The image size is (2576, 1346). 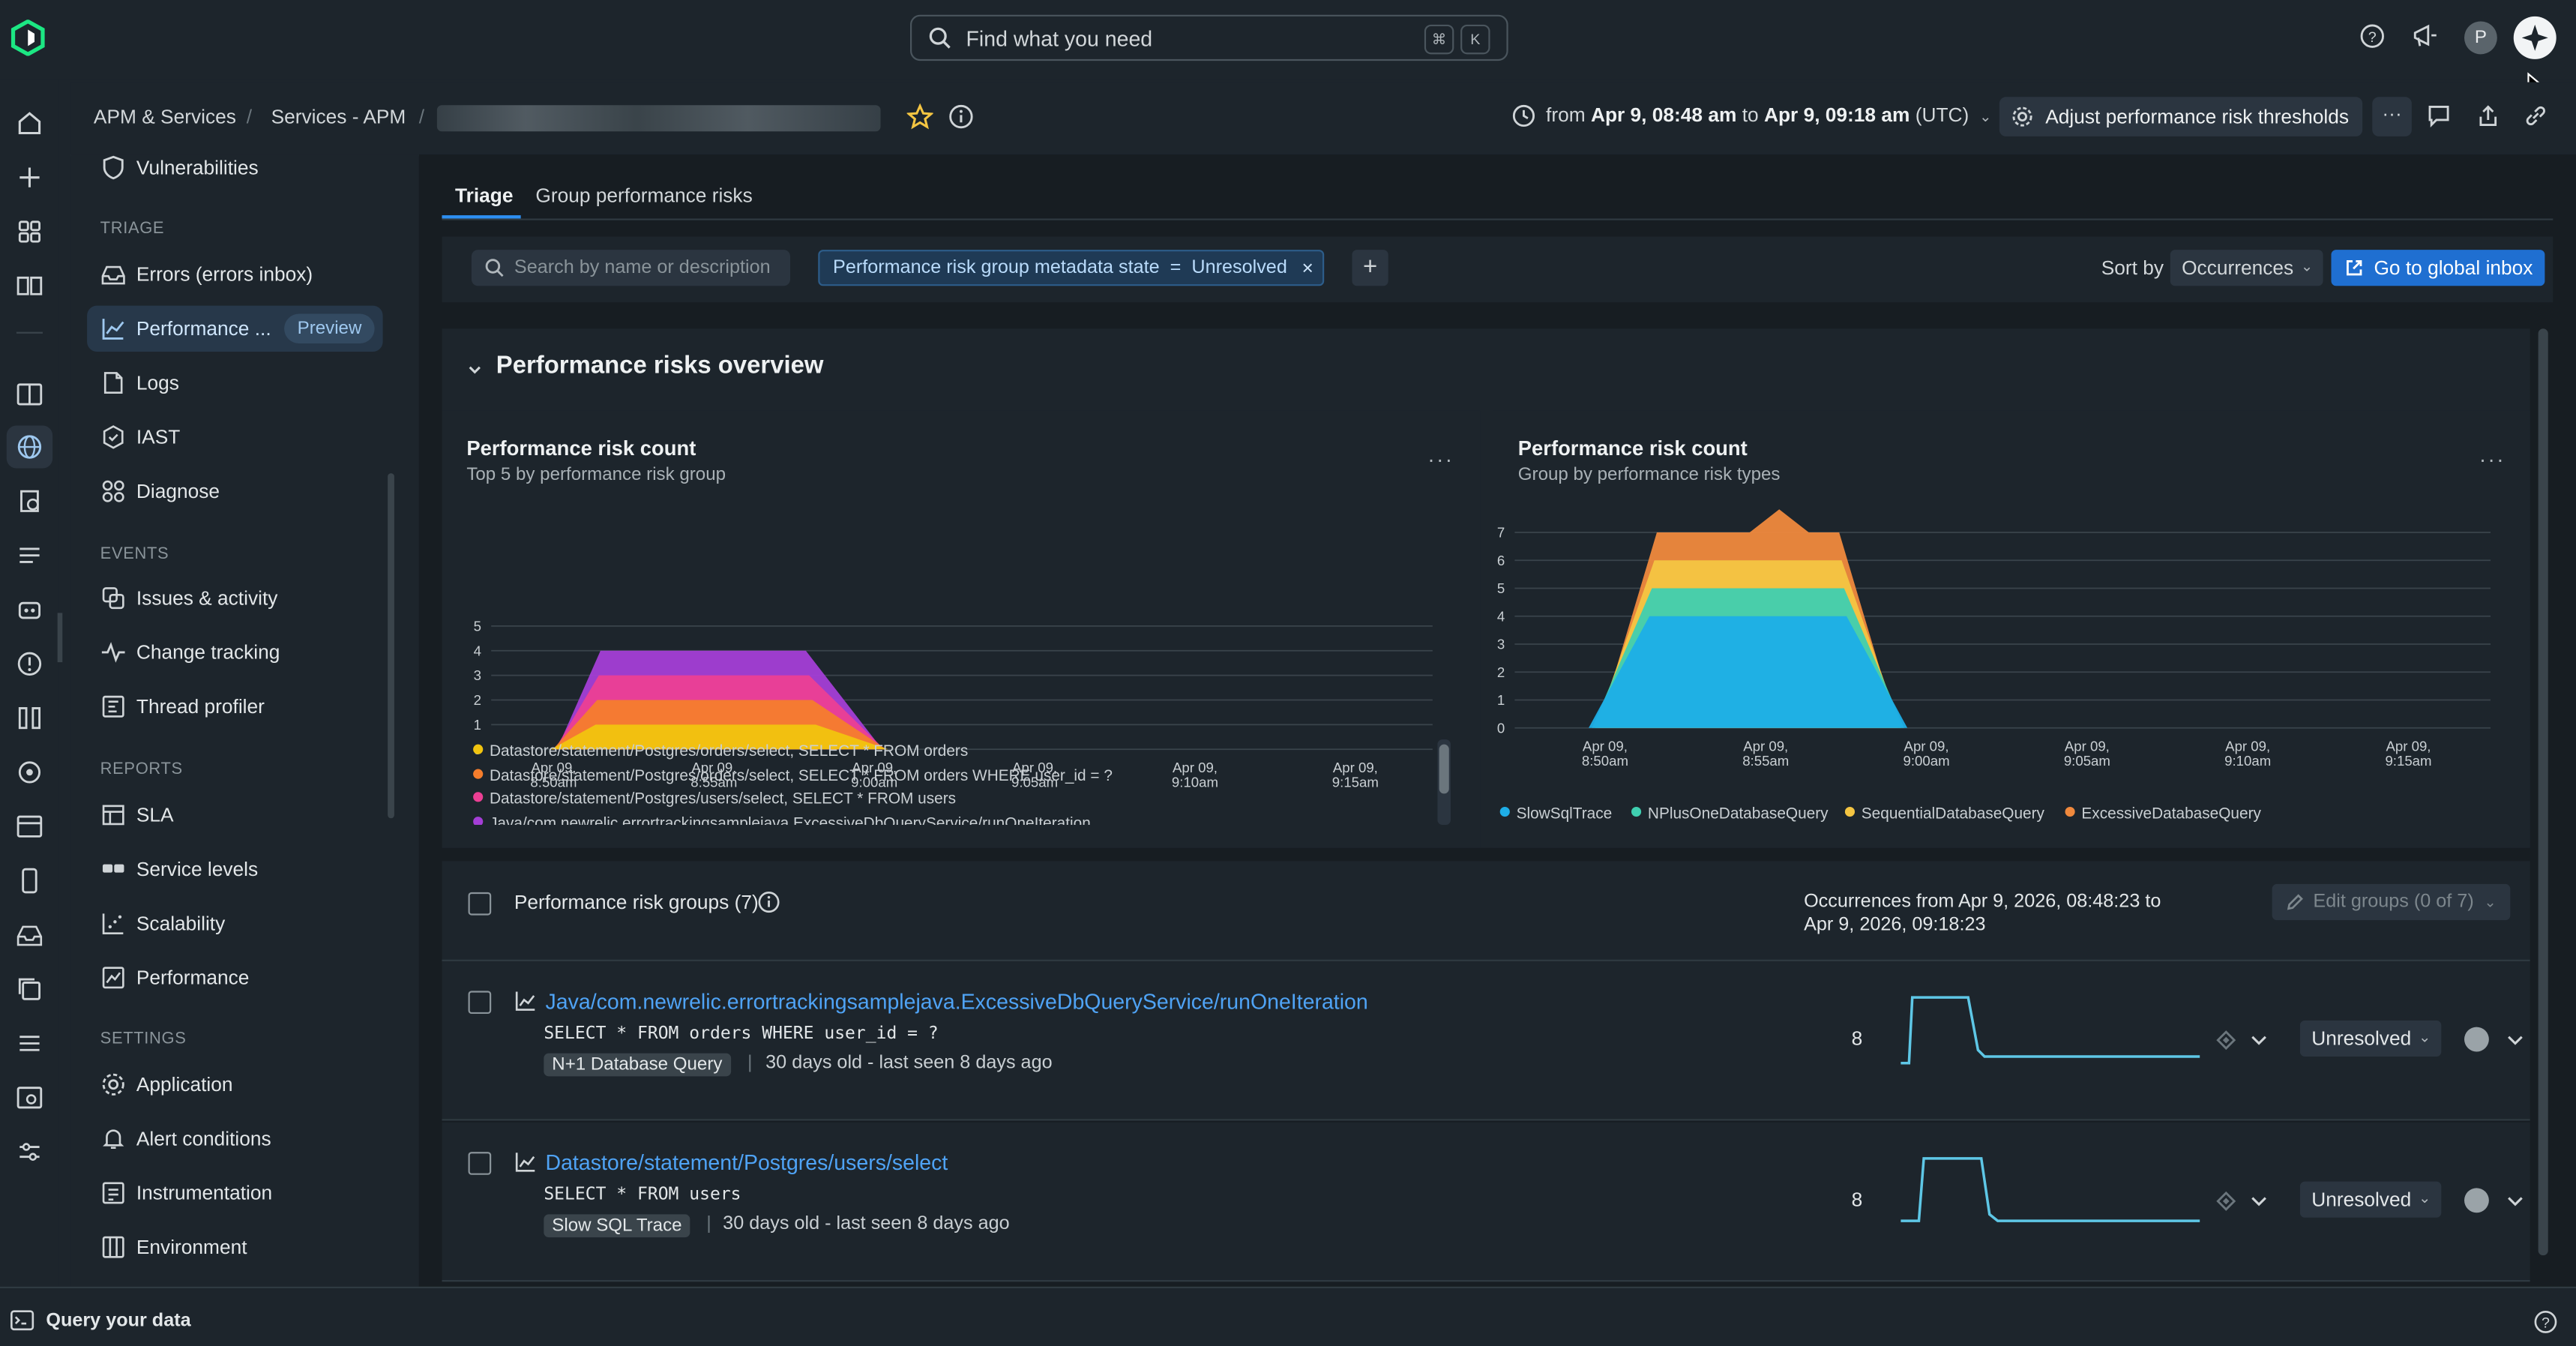 I want to click on home-icon, so click(x=29, y=123).